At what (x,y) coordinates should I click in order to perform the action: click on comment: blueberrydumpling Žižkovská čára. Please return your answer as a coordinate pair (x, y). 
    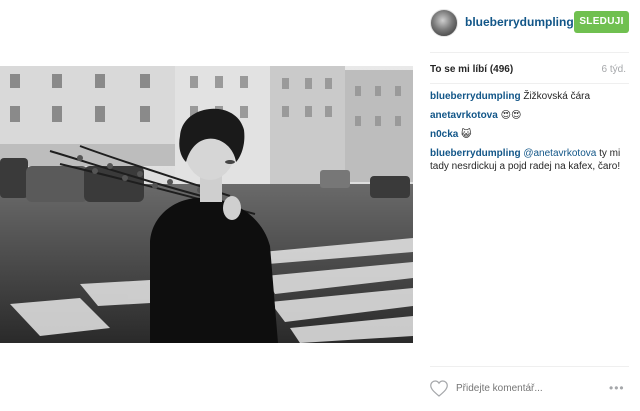
    Looking at the image, I should click on (532, 96).